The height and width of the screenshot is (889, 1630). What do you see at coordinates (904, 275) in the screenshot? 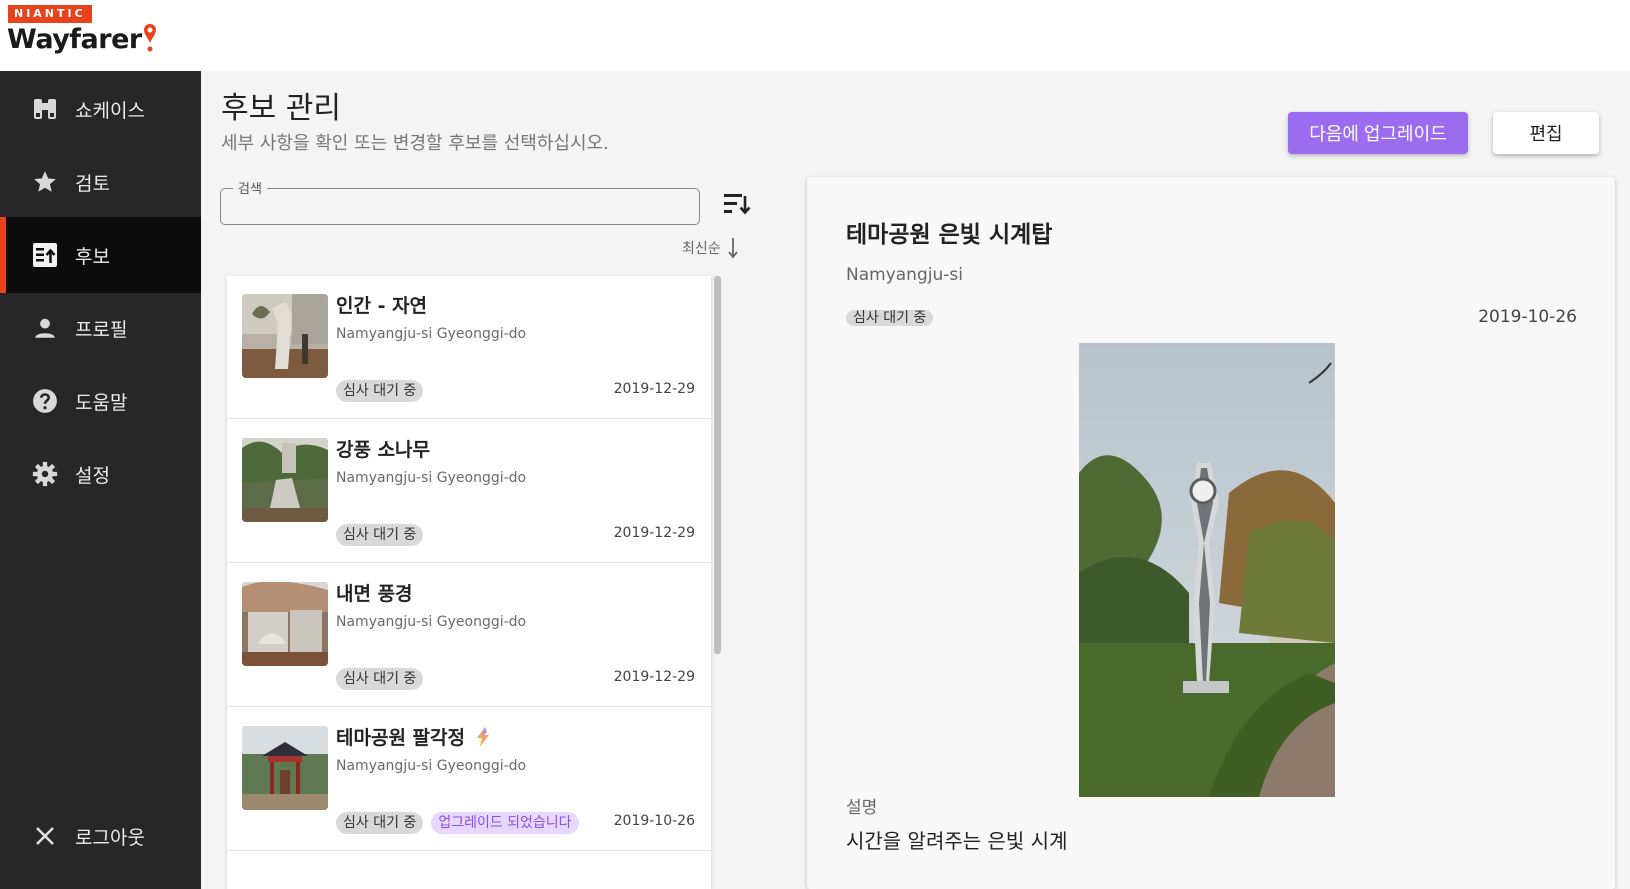
I see `detail-location: Namyangju-si` at bounding box center [904, 275].